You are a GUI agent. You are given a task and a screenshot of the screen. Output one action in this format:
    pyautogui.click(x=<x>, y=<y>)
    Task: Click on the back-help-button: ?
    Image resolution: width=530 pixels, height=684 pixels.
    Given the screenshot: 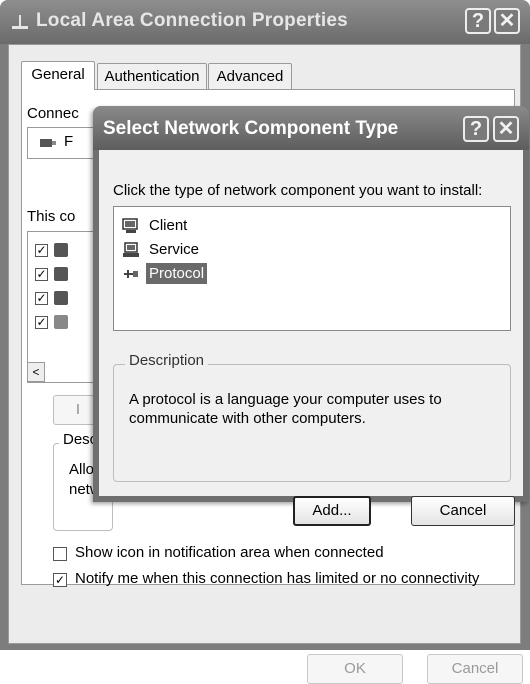 What is the action you would take?
    pyautogui.click(x=478, y=21)
    